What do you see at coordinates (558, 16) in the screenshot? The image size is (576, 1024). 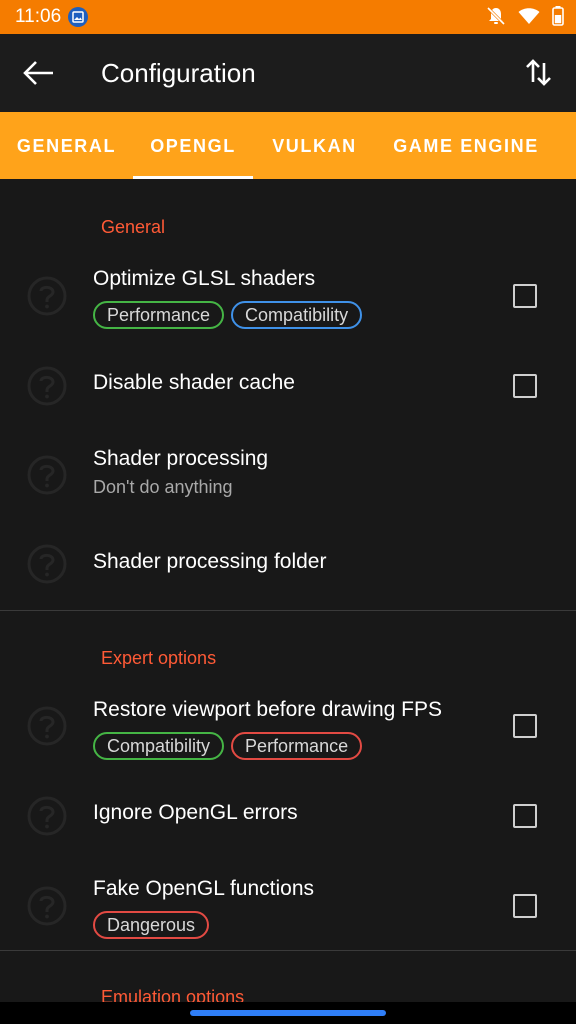 I see `battery-icon` at bounding box center [558, 16].